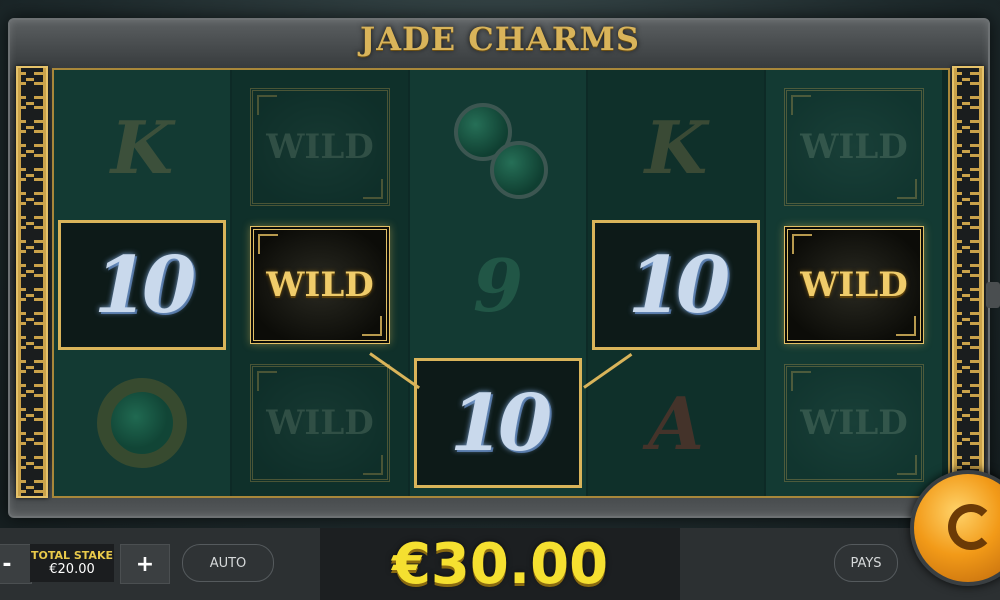  I want to click on reel-5: WILD WILD WILD, so click(854, 283).